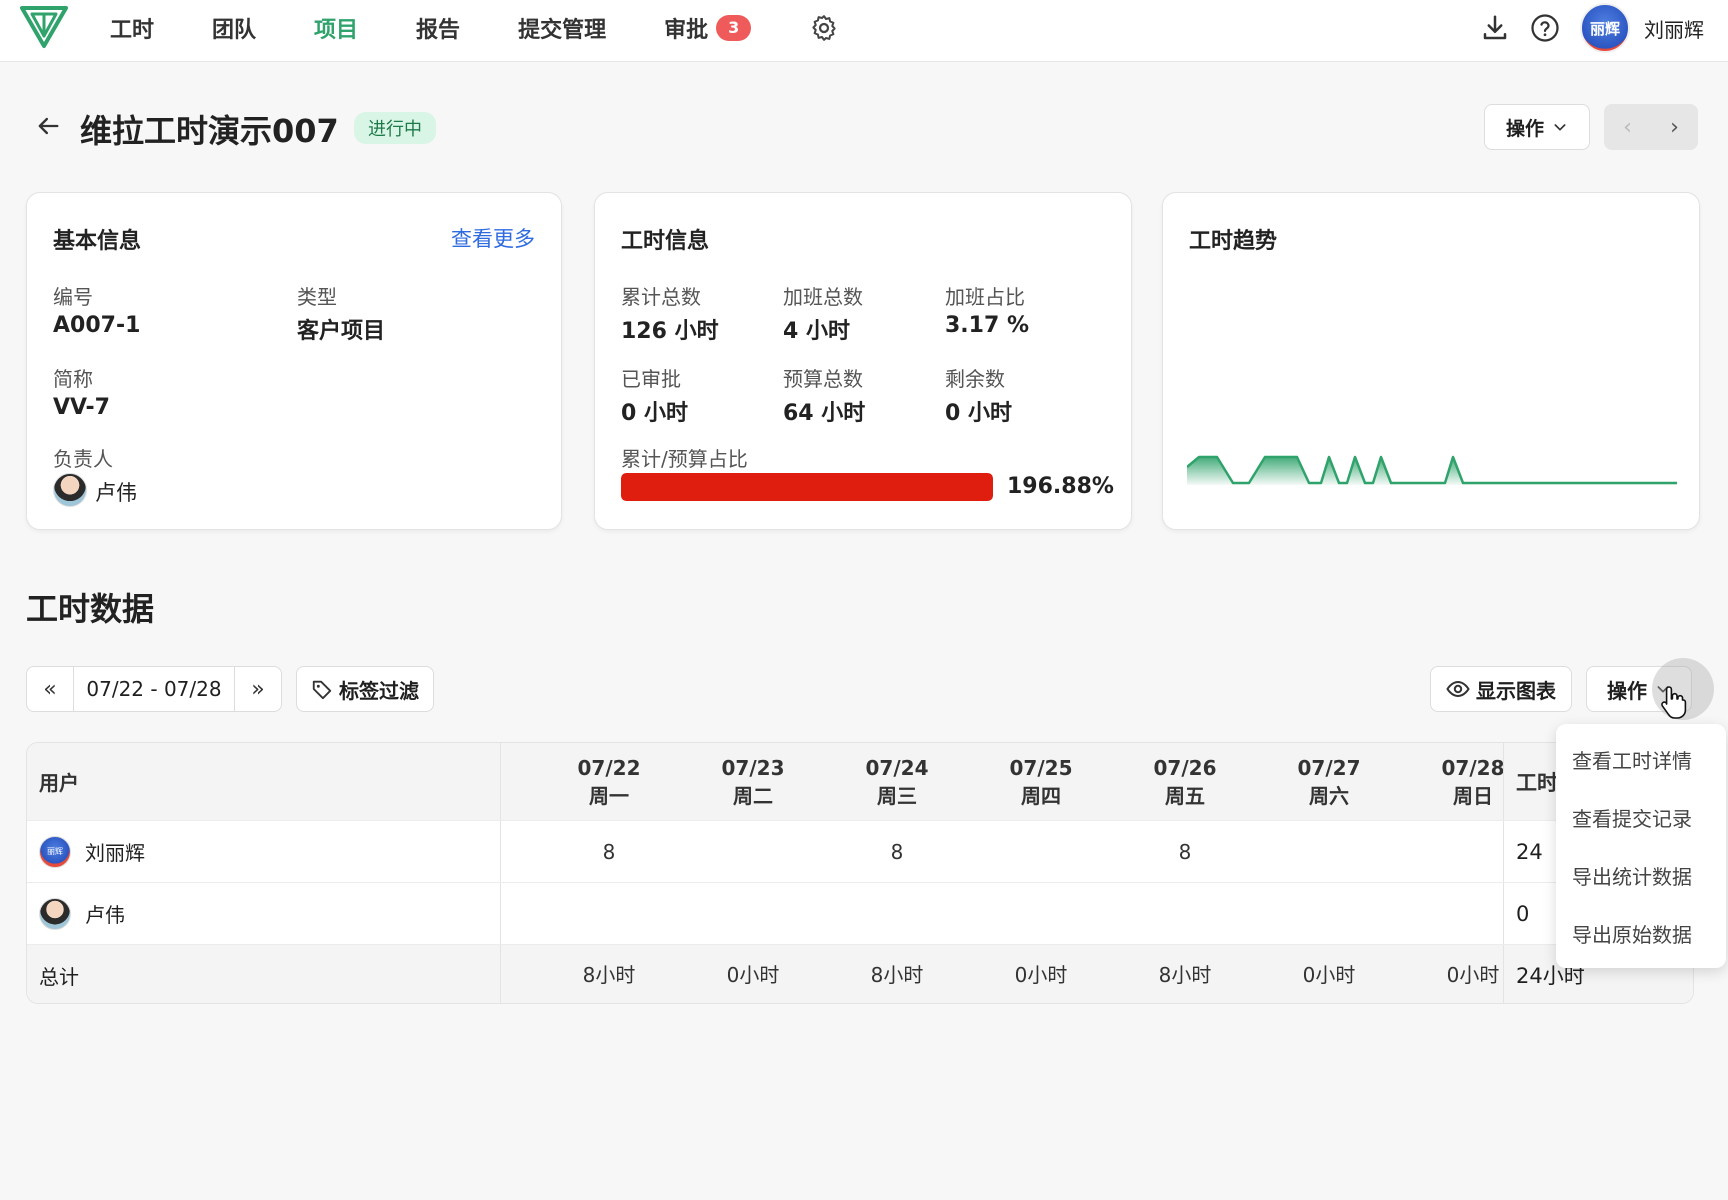  Describe the element at coordinates (753, 795) in the screenshot. I see `day-weekday: 周二` at that location.